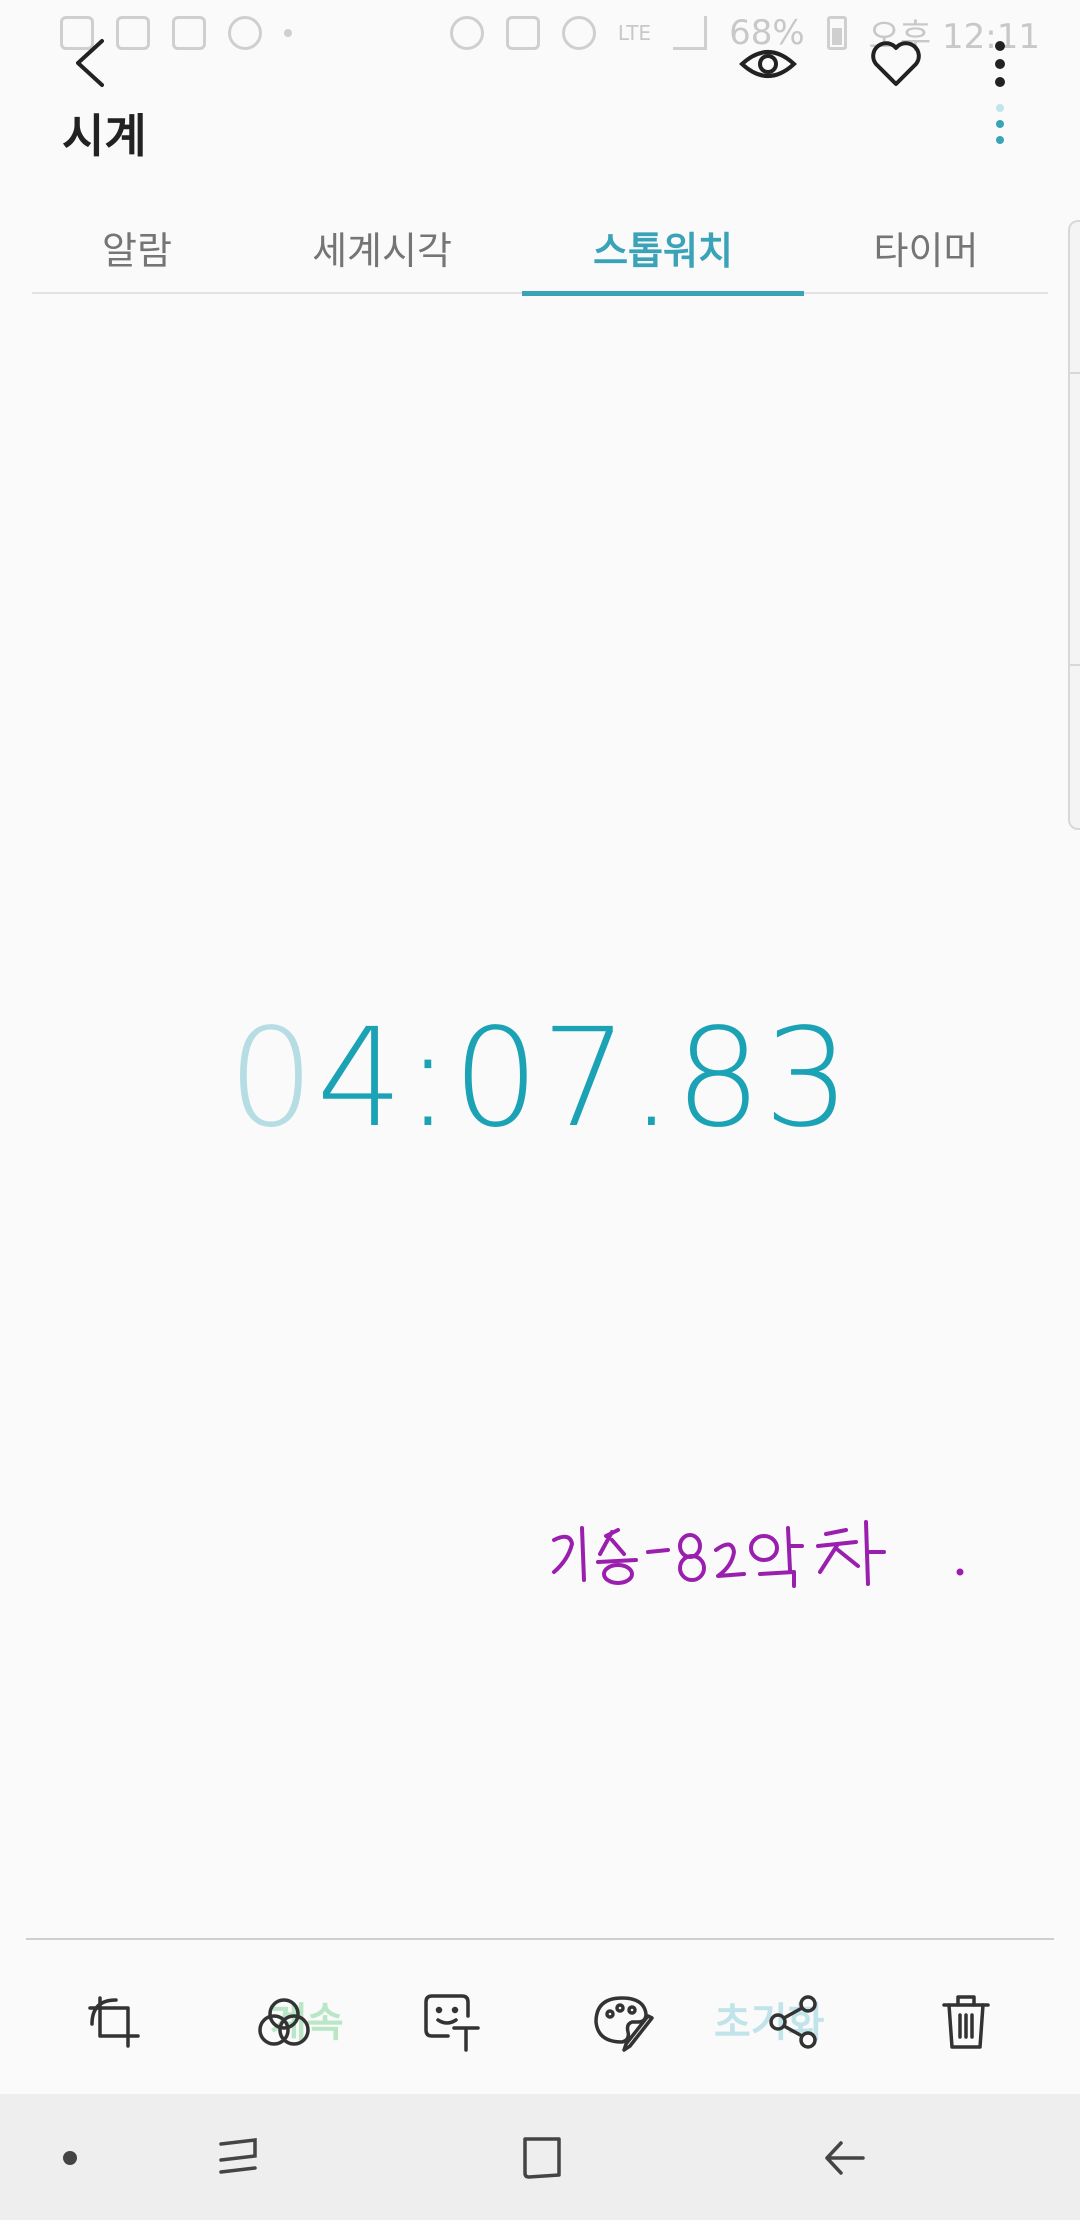  Describe the element at coordinates (284, 2022) in the screenshot. I see `filter-icon` at that location.